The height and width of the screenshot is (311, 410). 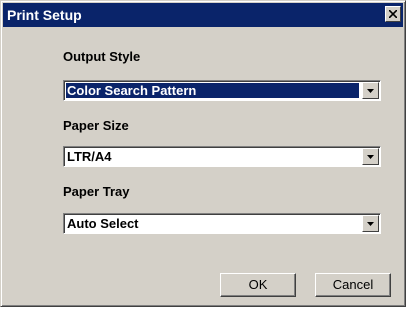 What do you see at coordinates (89, 156) in the screenshot?
I see `paper-size-value: LTR/A4` at bounding box center [89, 156].